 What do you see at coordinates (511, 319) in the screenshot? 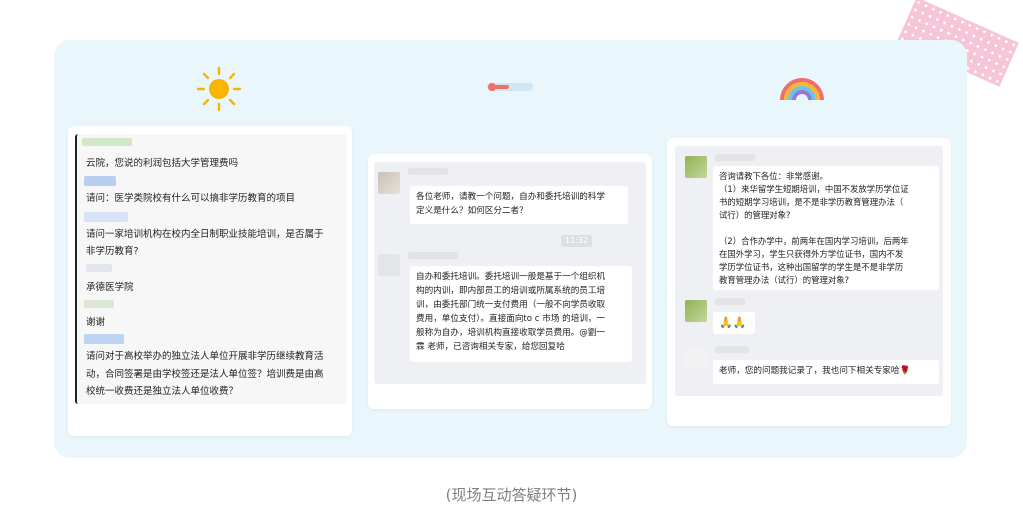
I see `answer-line: 费用，单位支付）。直接面向to c 市场 的培训，一` at bounding box center [511, 319].